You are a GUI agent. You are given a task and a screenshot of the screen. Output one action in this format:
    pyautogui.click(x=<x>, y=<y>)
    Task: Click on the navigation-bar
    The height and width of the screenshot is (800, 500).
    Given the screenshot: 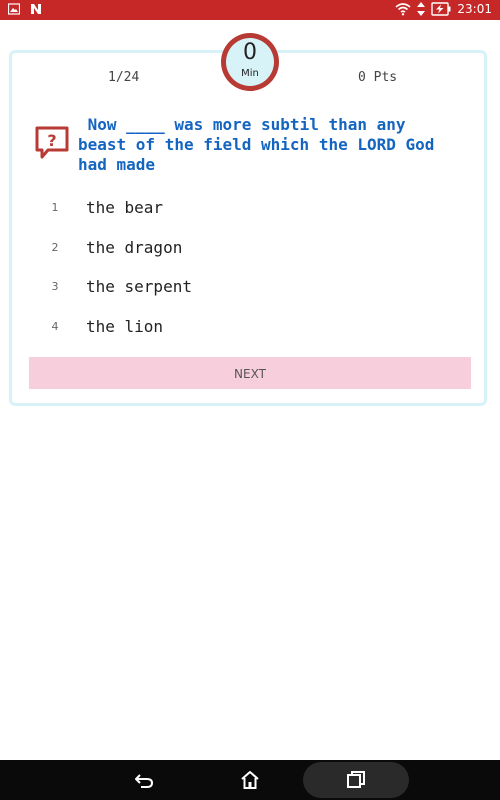 What is the action you would take?
    pyautogui.click(x=250, y=780)
    